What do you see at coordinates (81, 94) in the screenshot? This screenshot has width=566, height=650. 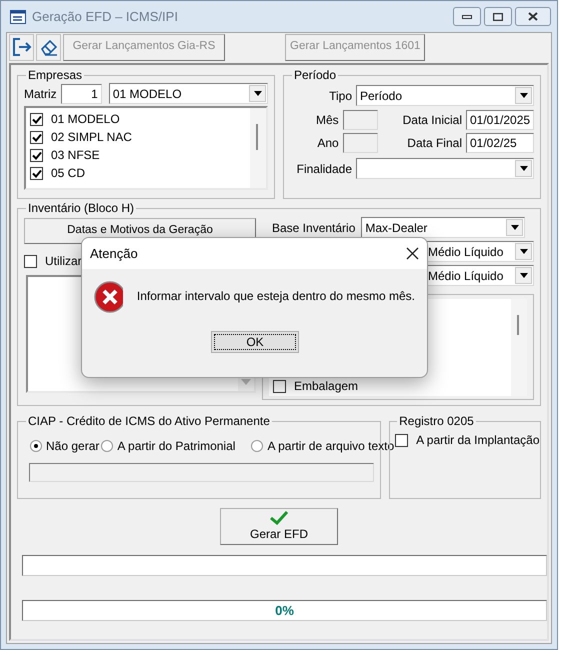 I see `matriz-field: 1` at bounding box center [81, 94].